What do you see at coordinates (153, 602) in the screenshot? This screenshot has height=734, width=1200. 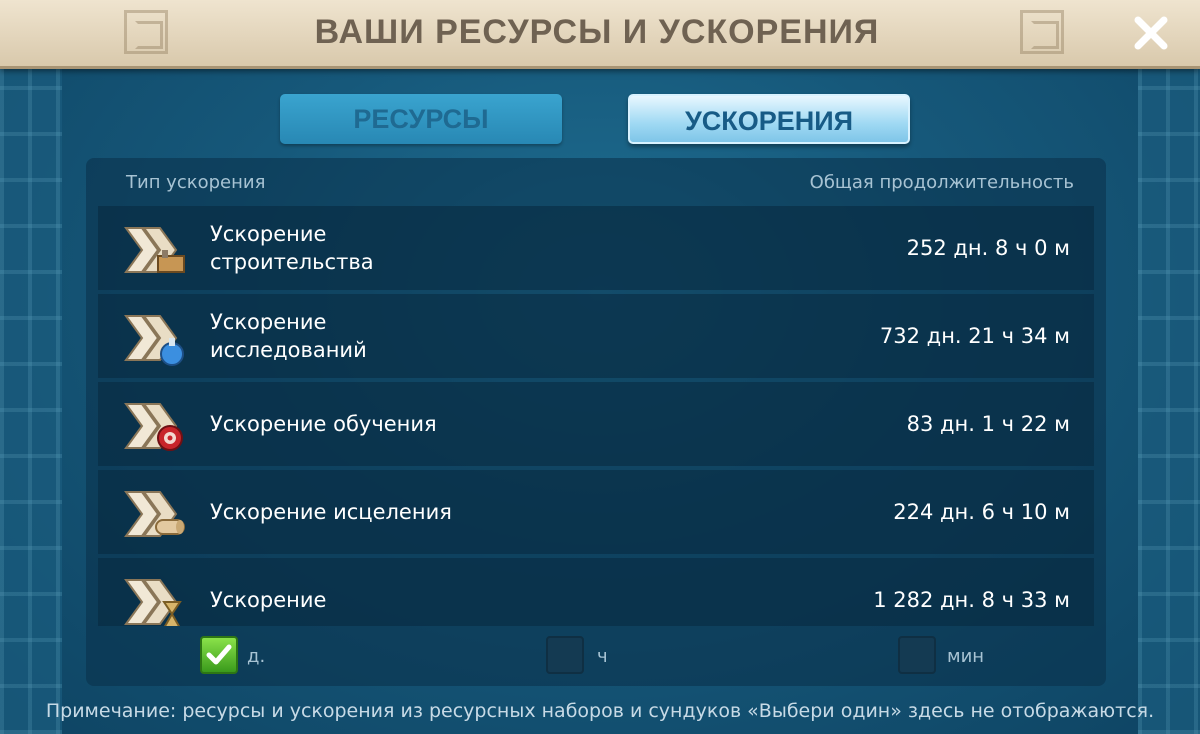 I see `universal-speedup-icon` at bounding box center [153, 602].